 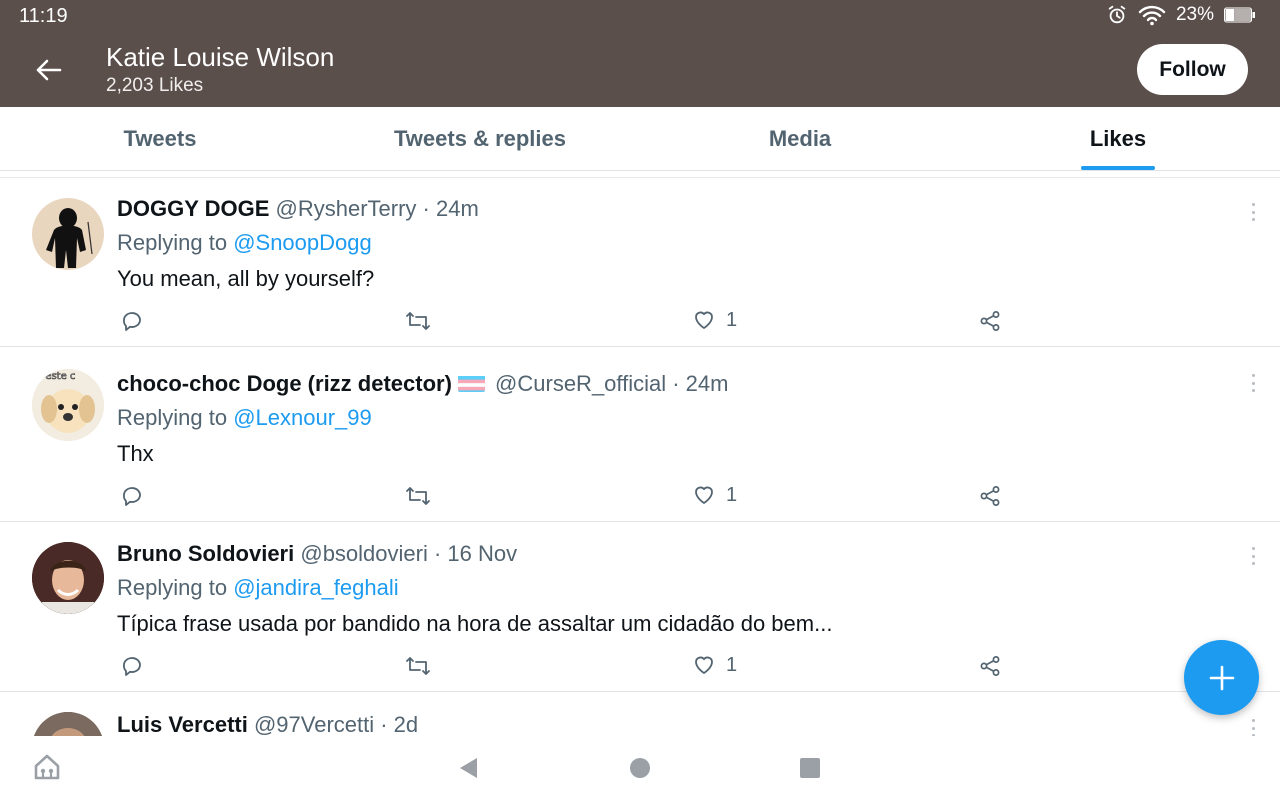 I want to click on status-time: 11:19, so click(x=43, y=16).